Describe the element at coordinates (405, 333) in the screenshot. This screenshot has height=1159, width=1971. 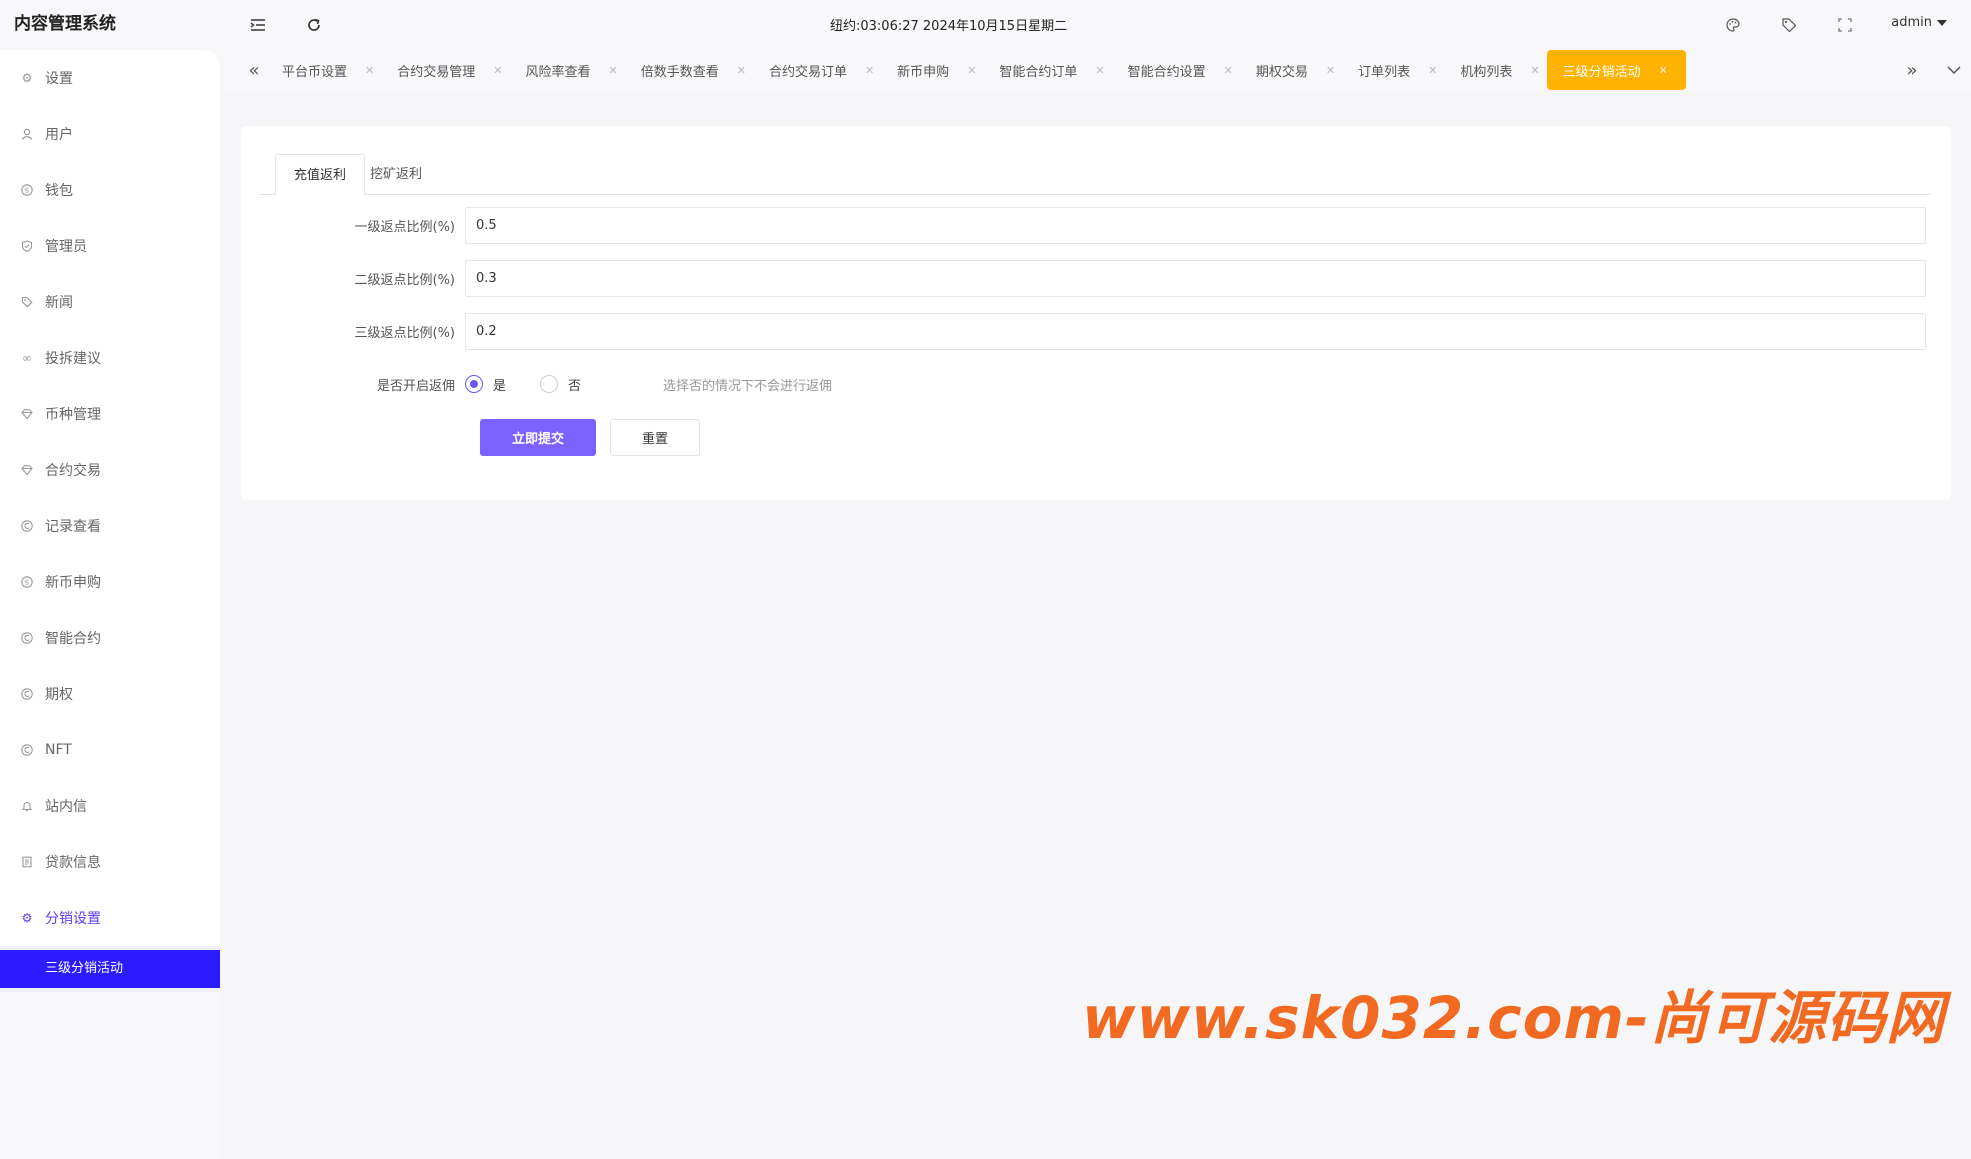
I see `level3-label: 三级返点比例(%)` at that location.